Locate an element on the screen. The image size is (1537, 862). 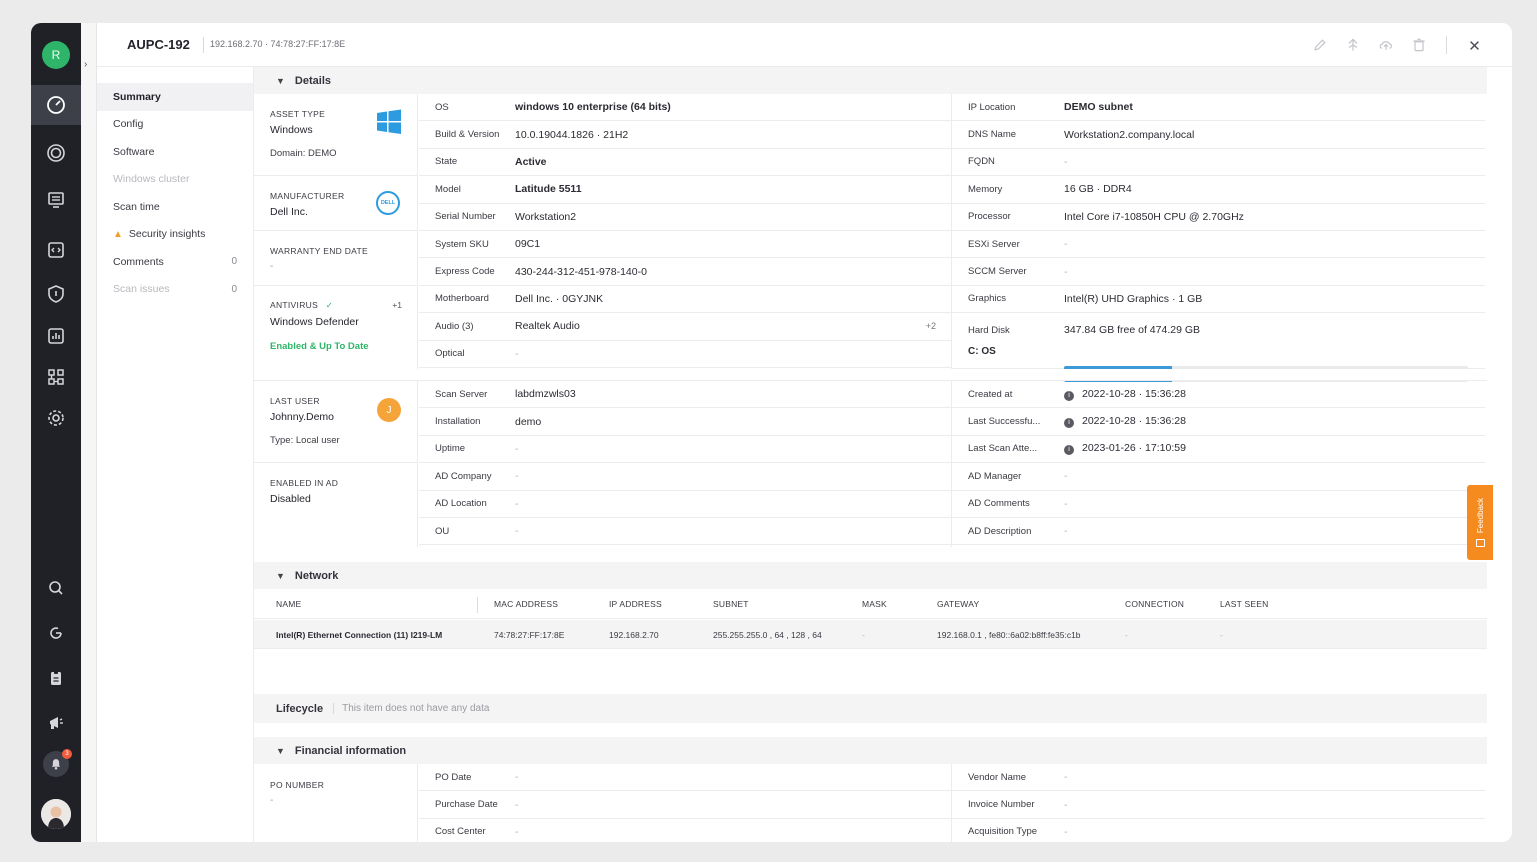
nav-item-label-wrap: Scan time is located at coordinates (136, 207).